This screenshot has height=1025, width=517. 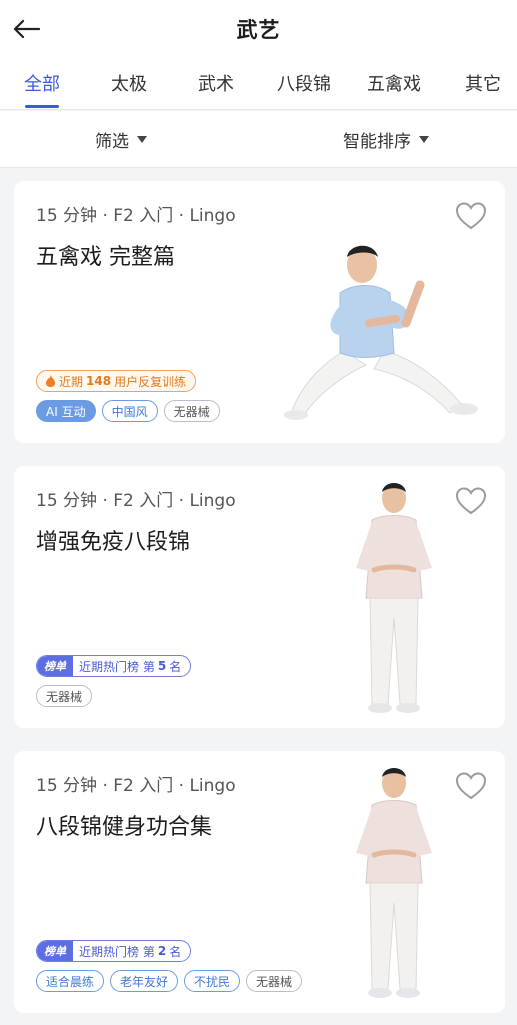 I want to click on top-bar: 武艺, so click(x=258, y=29).